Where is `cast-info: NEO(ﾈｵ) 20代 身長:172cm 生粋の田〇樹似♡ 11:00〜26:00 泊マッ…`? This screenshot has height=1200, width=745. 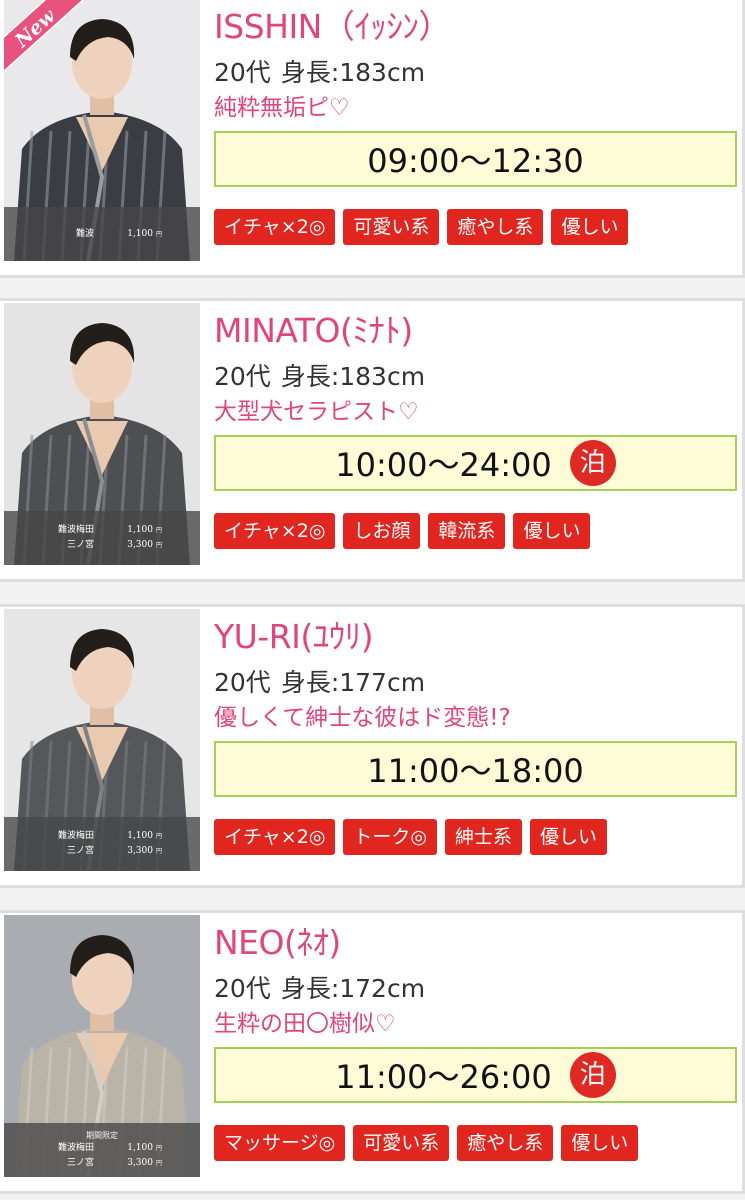 cast-info: NEO(ﾈｵ) 20代 身長:172cm 生粋の田〇樹似♡ 11:00〜26:00 泊マッ… is located at coordinates (476, 1037).